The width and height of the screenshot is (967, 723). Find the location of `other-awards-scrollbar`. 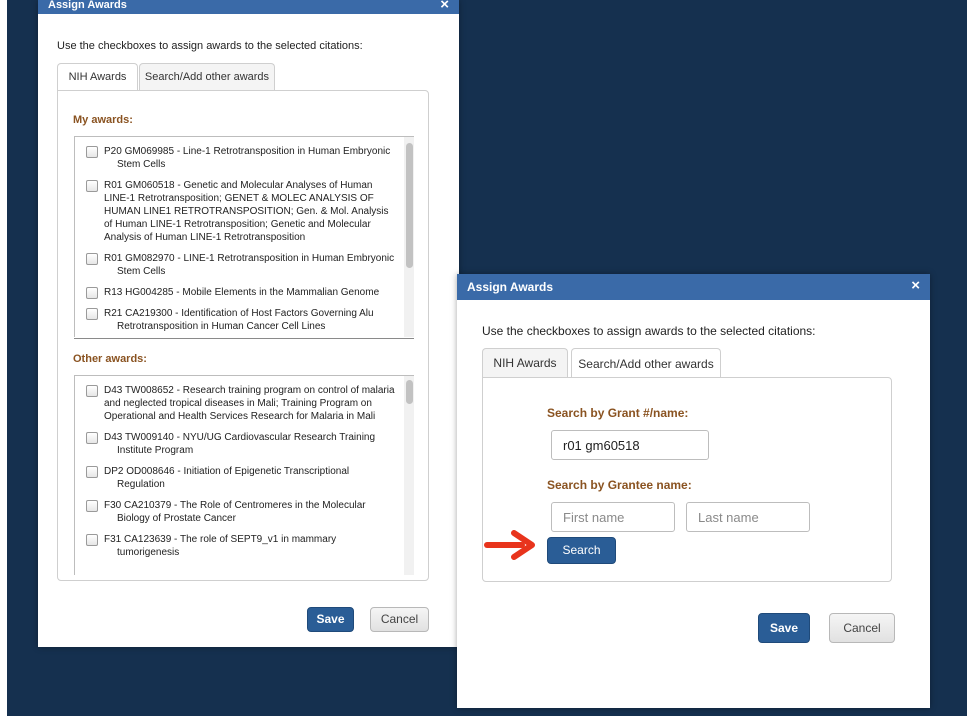

other-awards-scrollbar is located at coordinates (409, 475).